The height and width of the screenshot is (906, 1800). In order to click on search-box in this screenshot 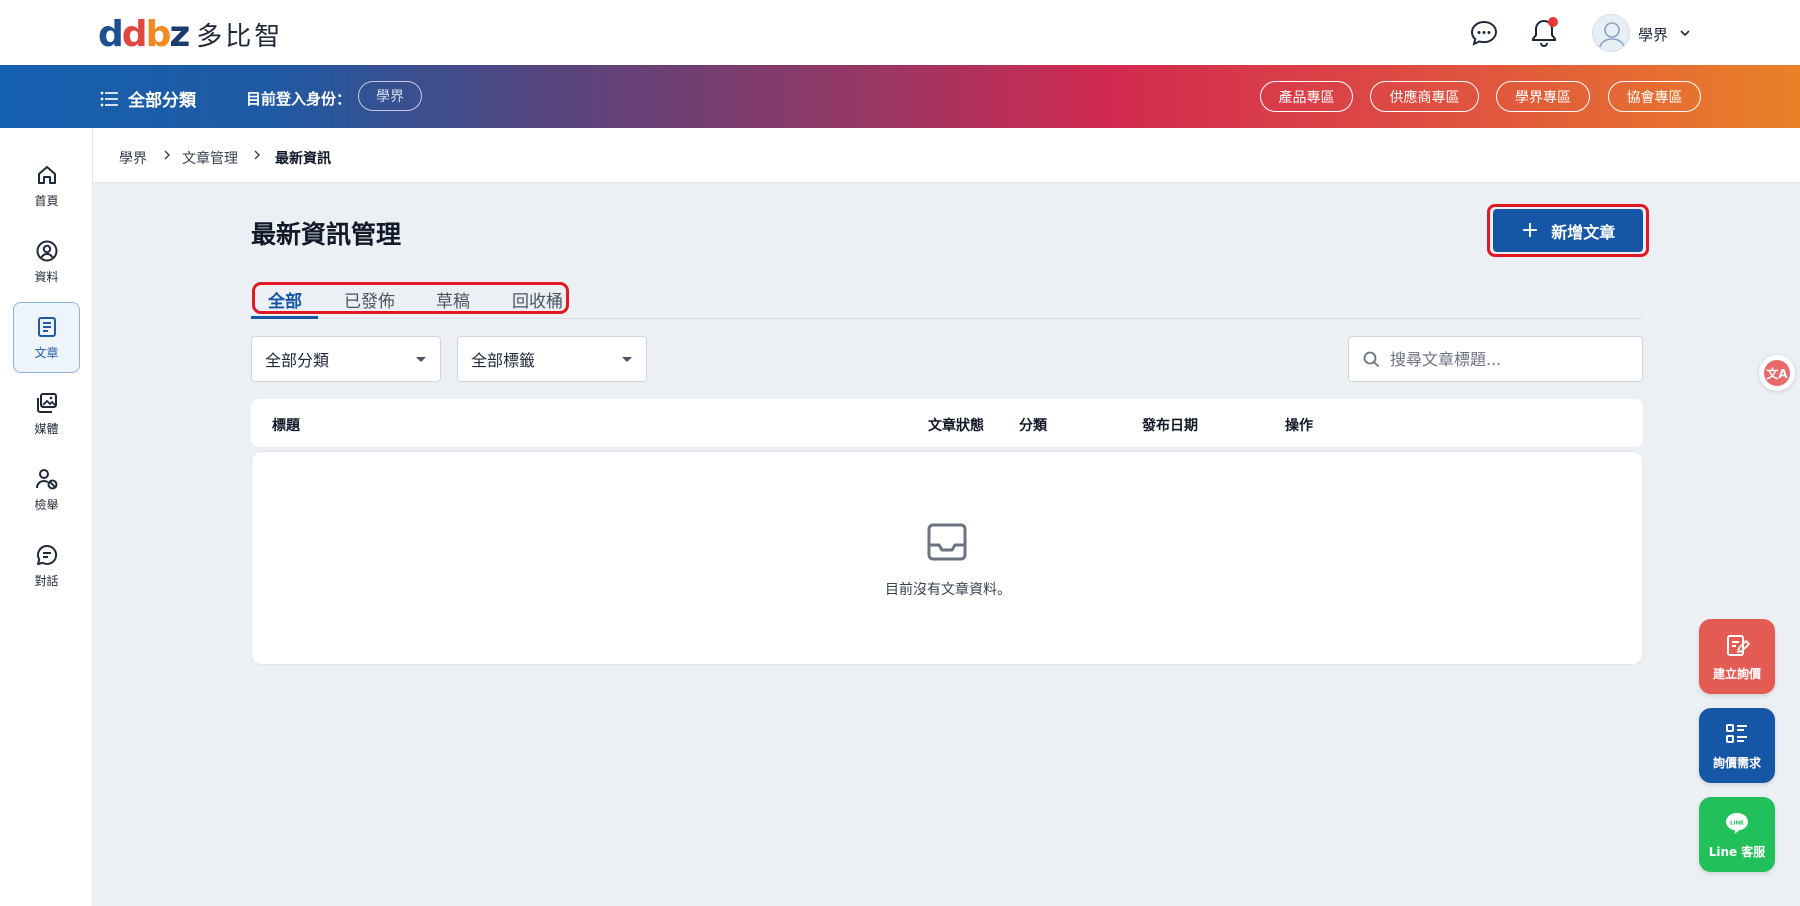, I will do `click(1495, 359)`.